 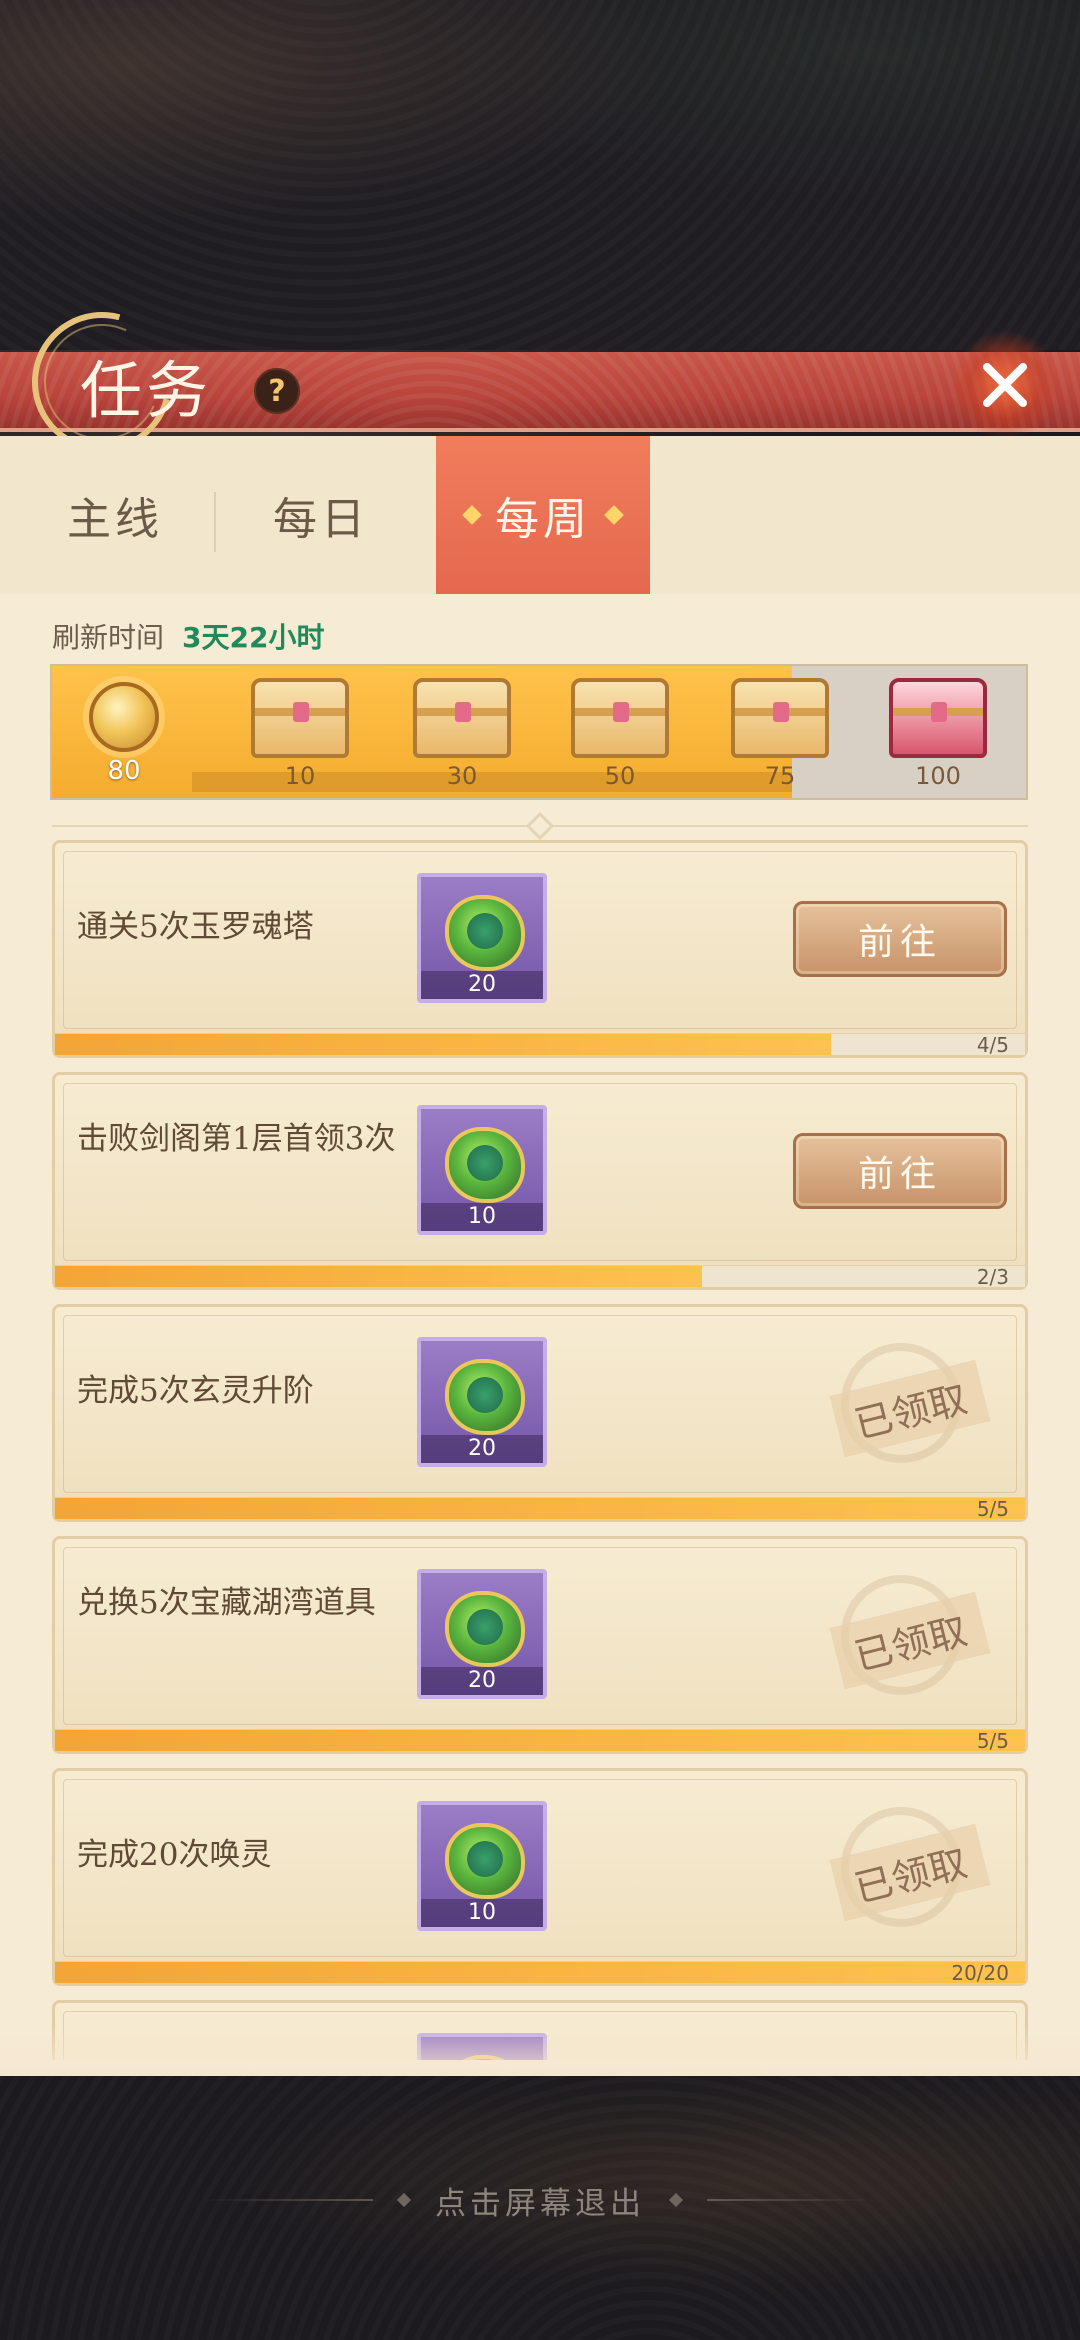 What do you see at coordinates (226, 1603) in the screenshot?
I see `task-name: 兑换5次宝藏湖湾道具` at bounding box center [226, 1603].